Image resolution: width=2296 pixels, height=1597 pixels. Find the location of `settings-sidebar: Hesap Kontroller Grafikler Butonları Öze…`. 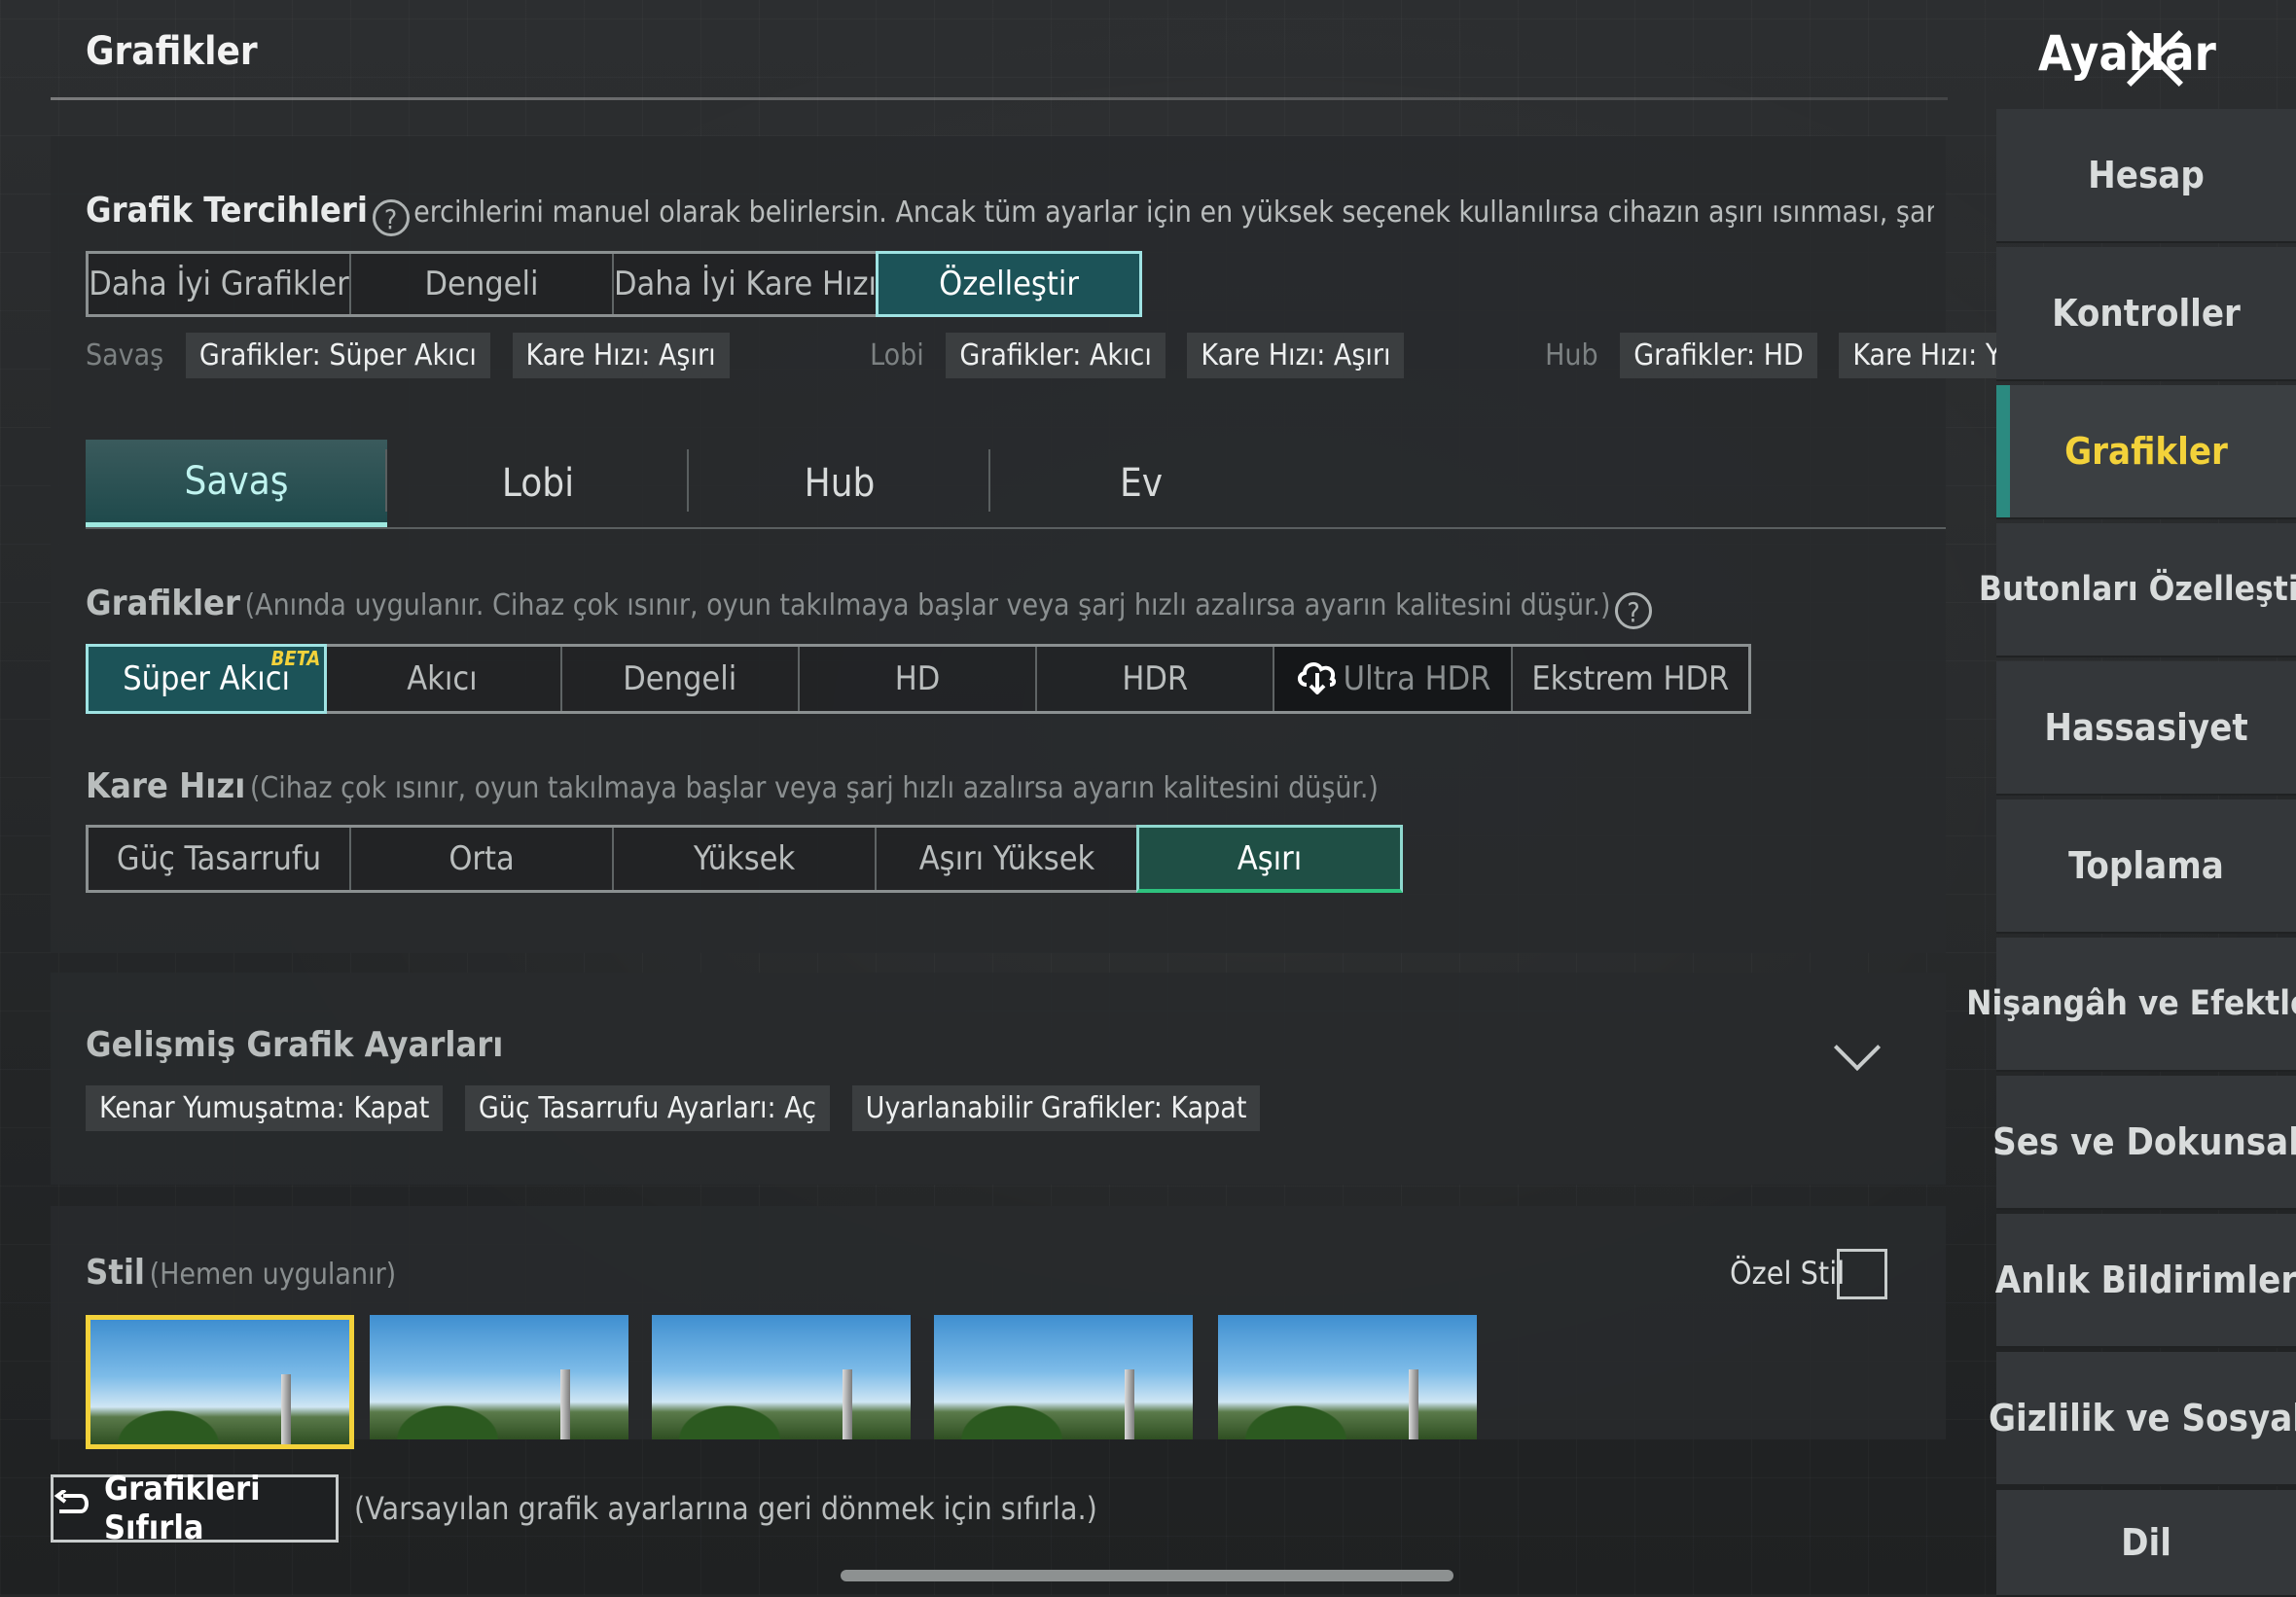

settings-sidebar: Hesap Kontroller Grafikler Butonları Öze… is located at coordinates (2131, 853).